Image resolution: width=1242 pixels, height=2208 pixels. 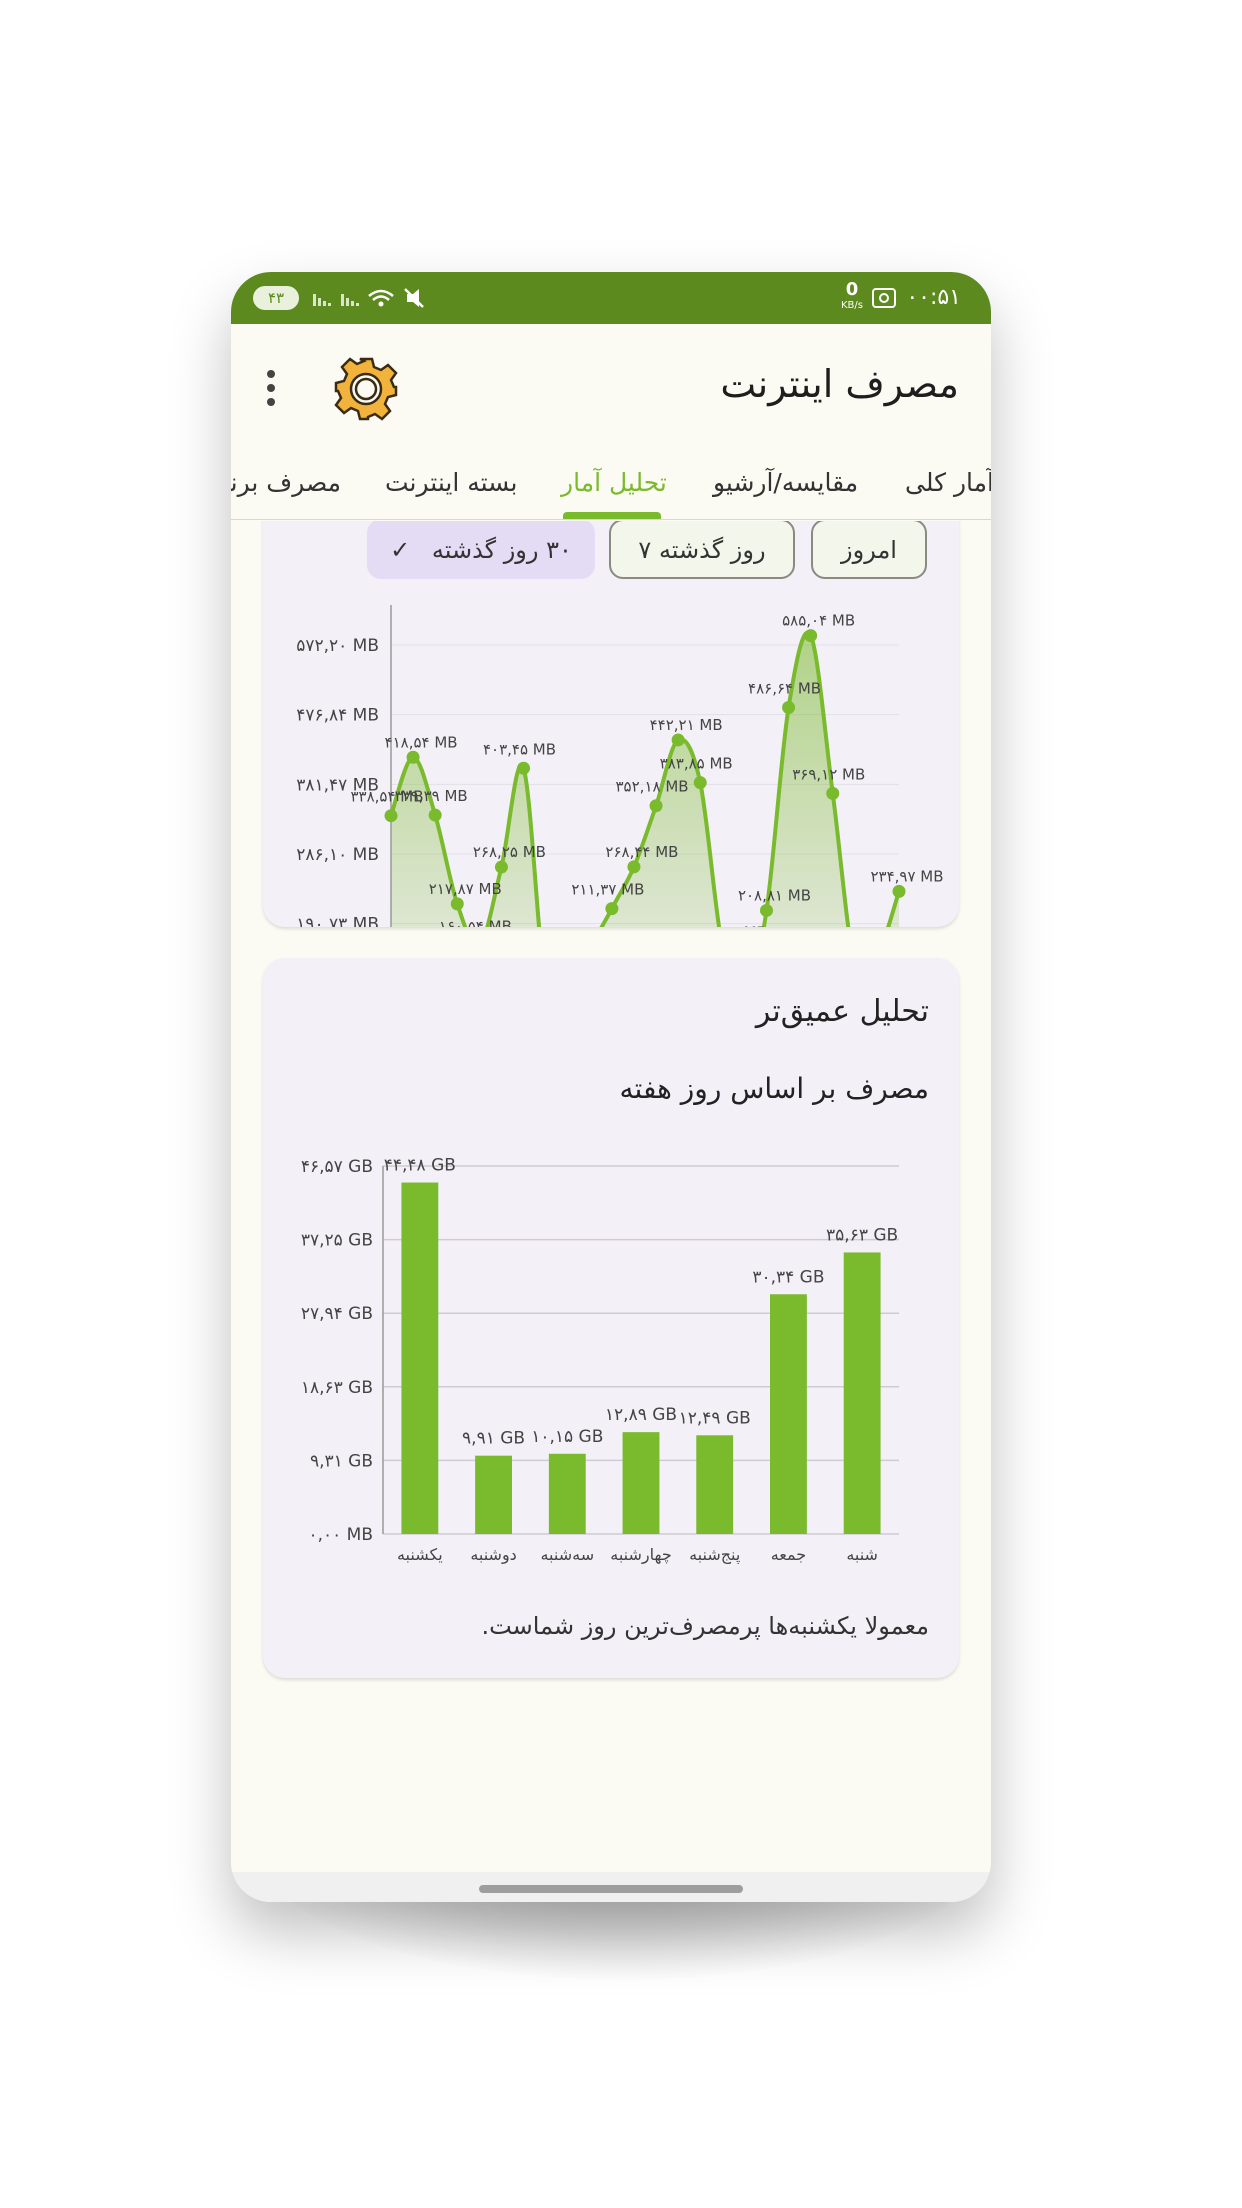 I want to click on signal-icon, so click(x=368, y=298).